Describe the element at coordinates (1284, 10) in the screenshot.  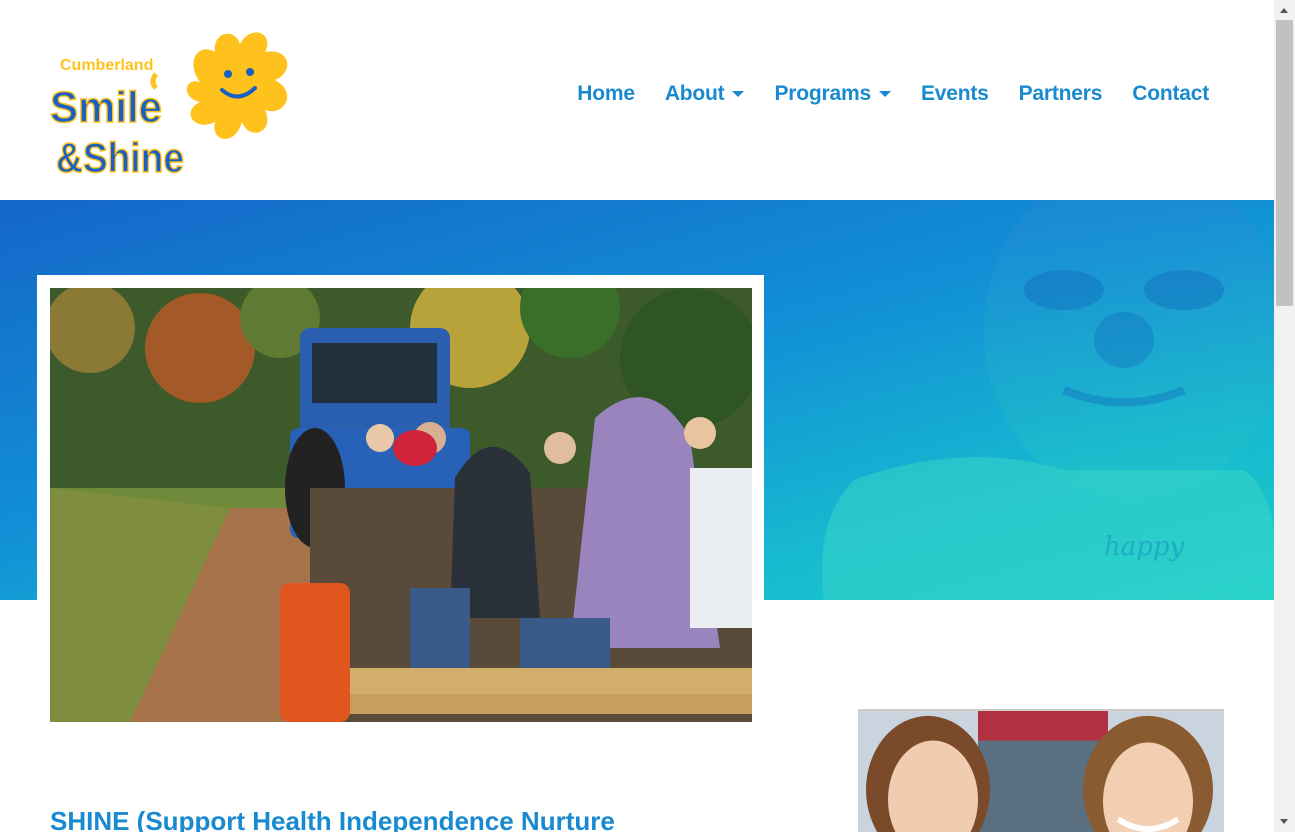
I see `scroll-up-icon` at that location.